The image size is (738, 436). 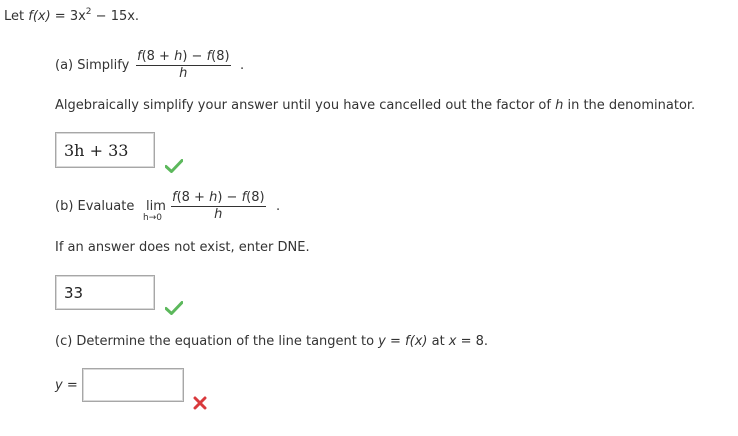 What do you see at coordinates (68, 16) in the screenshot?
I see `intro-eq: = 3x` at bounding box center [68, 16].